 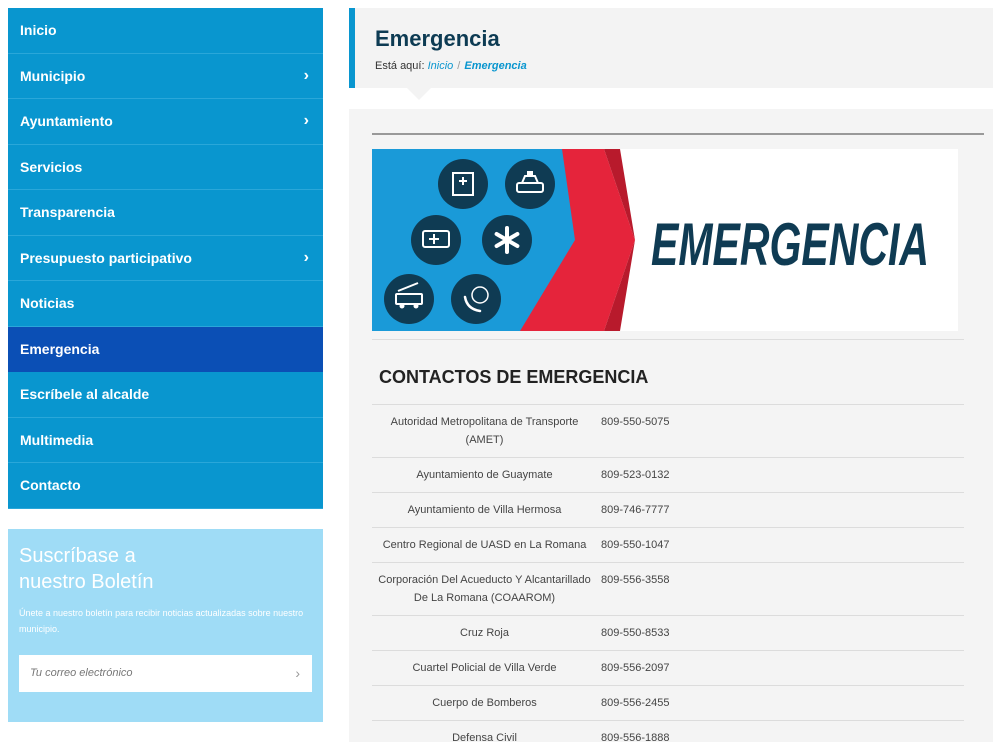 What do you see at coordinates (419, 94) in the screenshot?
I see `header-notch` at bounding box center [419, 94].